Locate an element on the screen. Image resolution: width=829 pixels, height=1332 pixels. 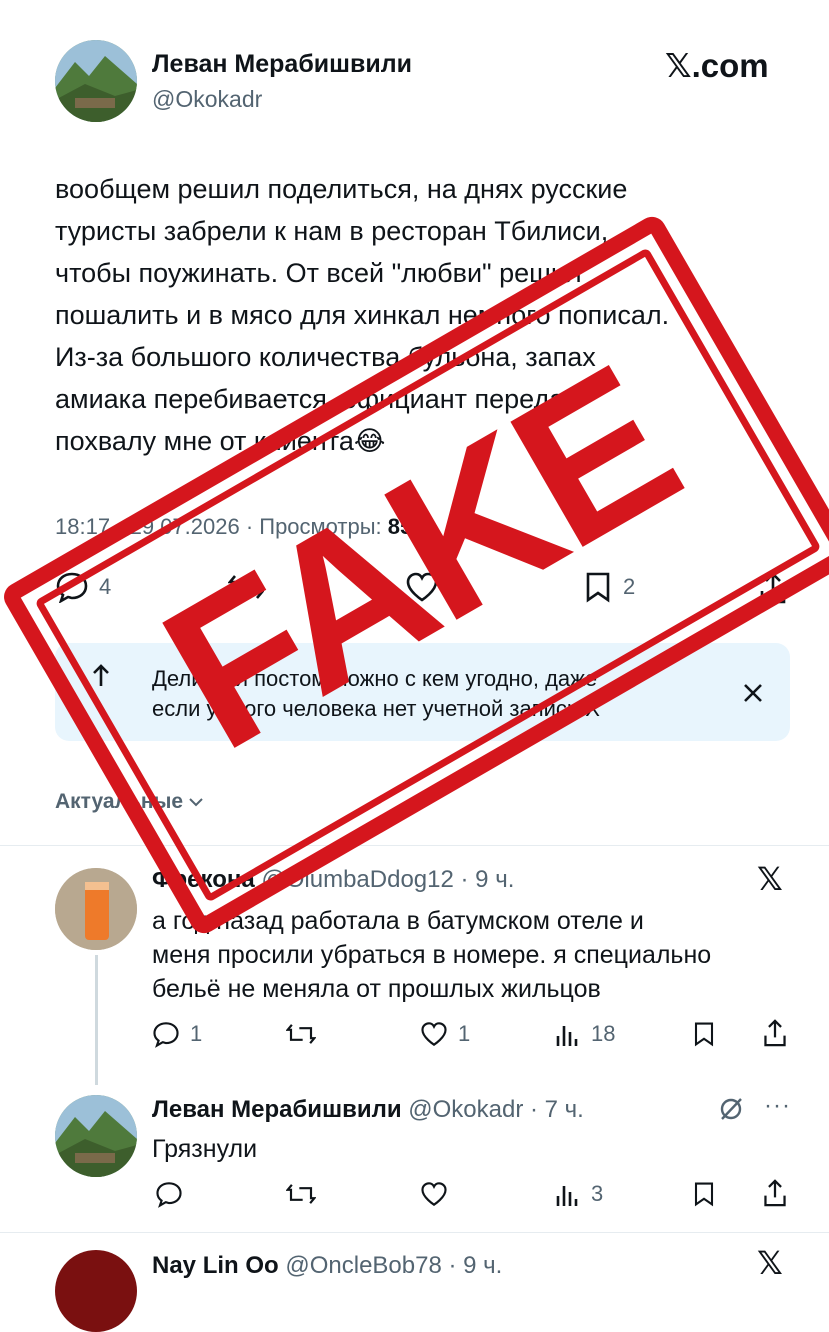
author-avatar is located at coordinates (96, 81).